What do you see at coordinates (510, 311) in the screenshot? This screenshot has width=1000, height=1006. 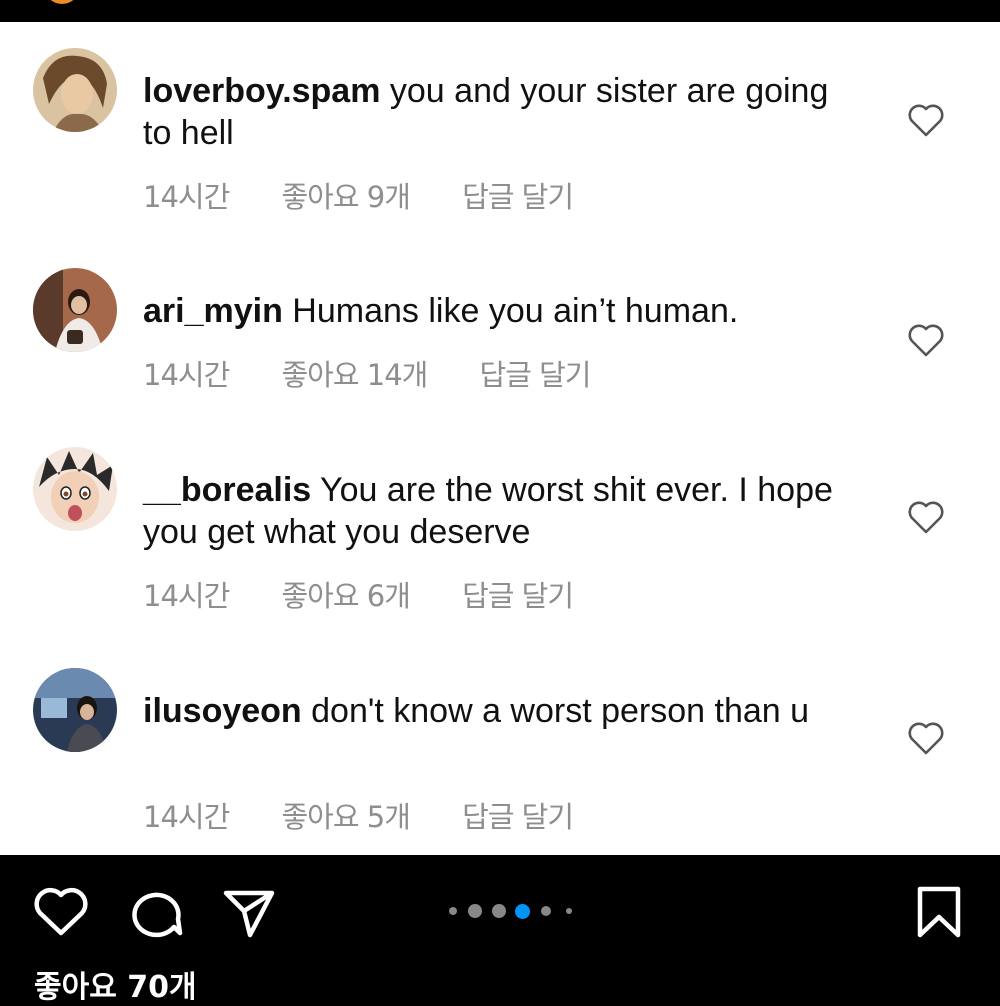 I see `comment-body: Humans like you ain’t human.` at bounding box center [510, 311].